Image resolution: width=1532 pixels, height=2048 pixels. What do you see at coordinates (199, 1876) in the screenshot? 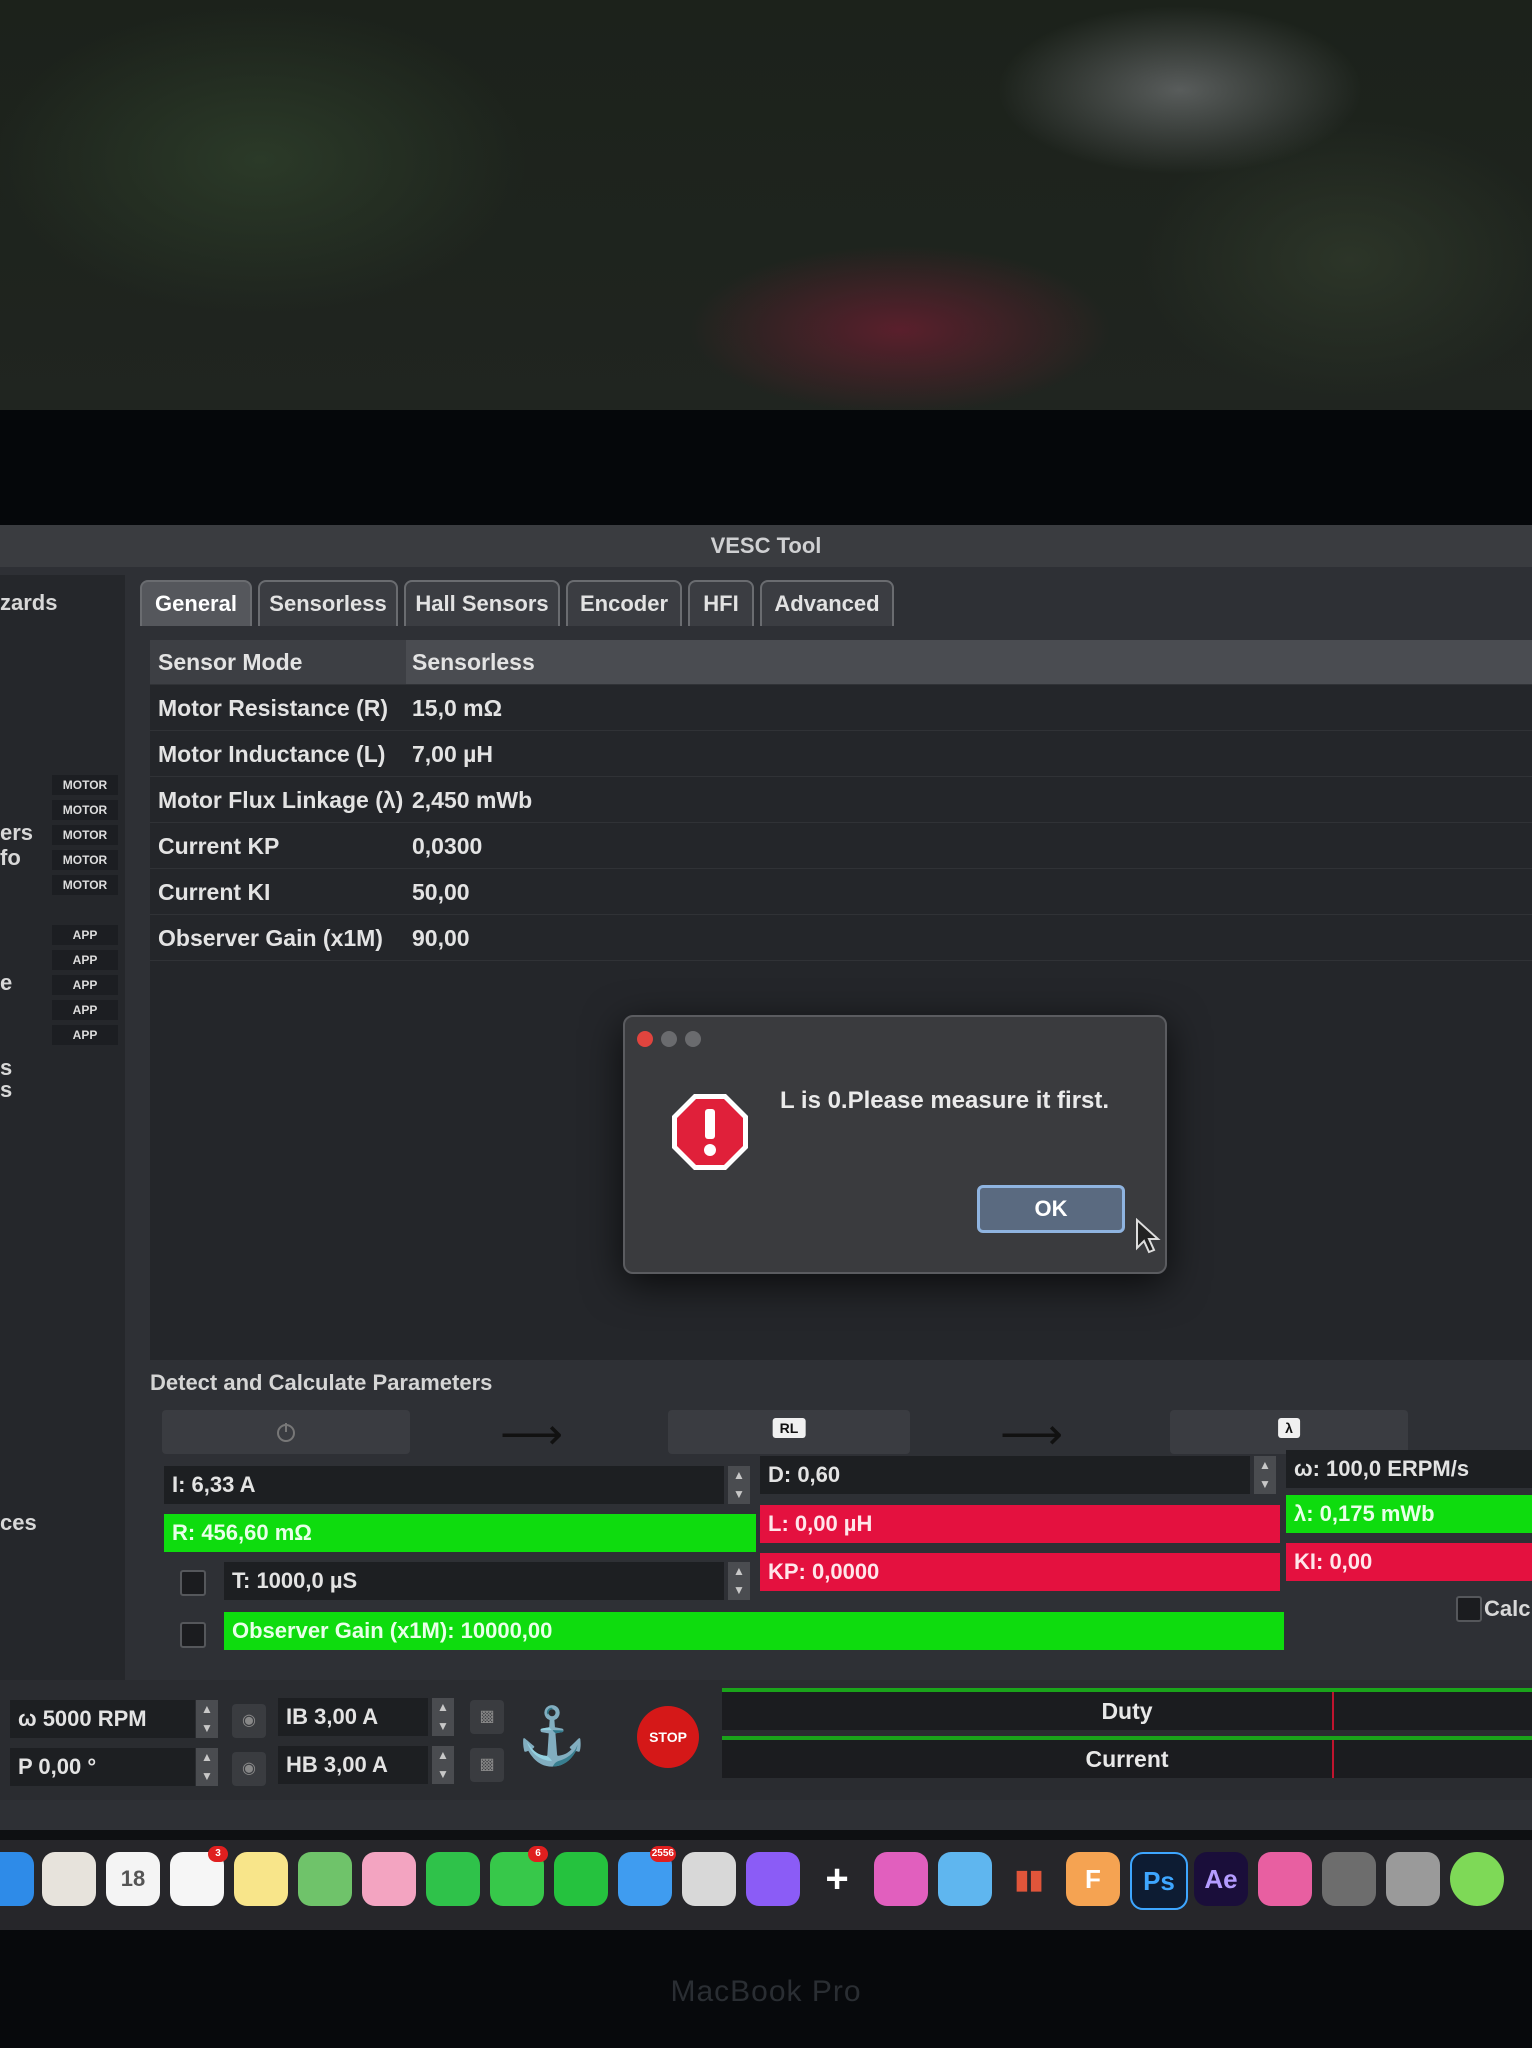
I see `reminders-icon: 3` at bounding box center [199, 1876].